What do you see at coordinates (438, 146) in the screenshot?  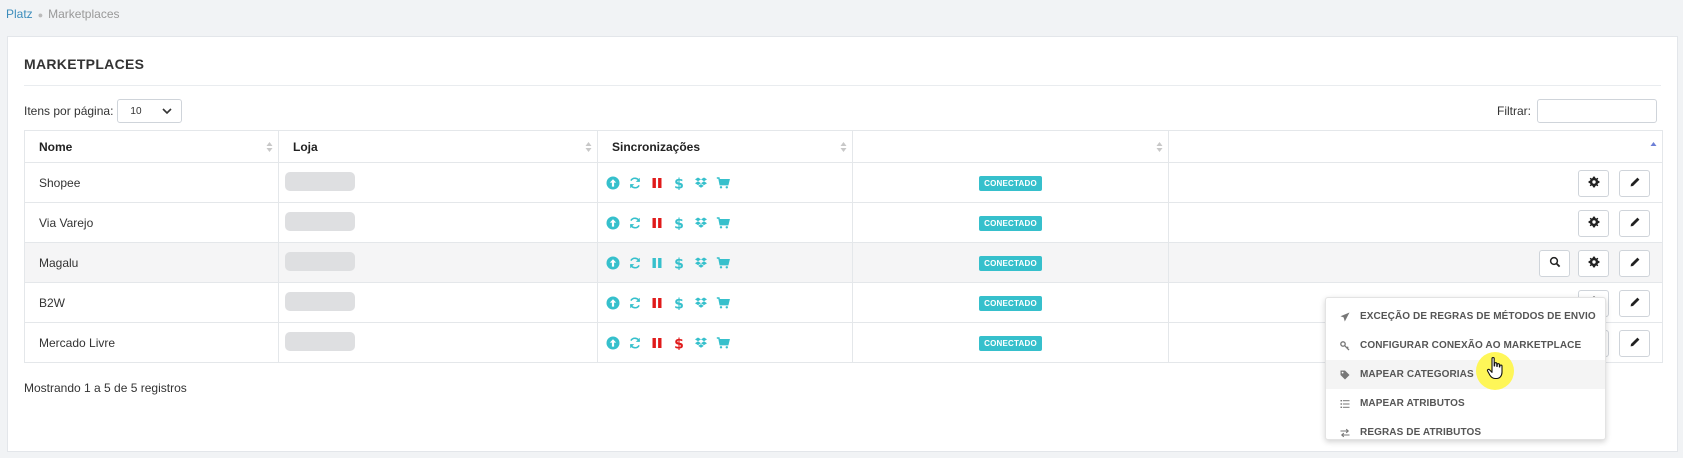 I see `header-loja: Loja` at bounding box center [438, 146].